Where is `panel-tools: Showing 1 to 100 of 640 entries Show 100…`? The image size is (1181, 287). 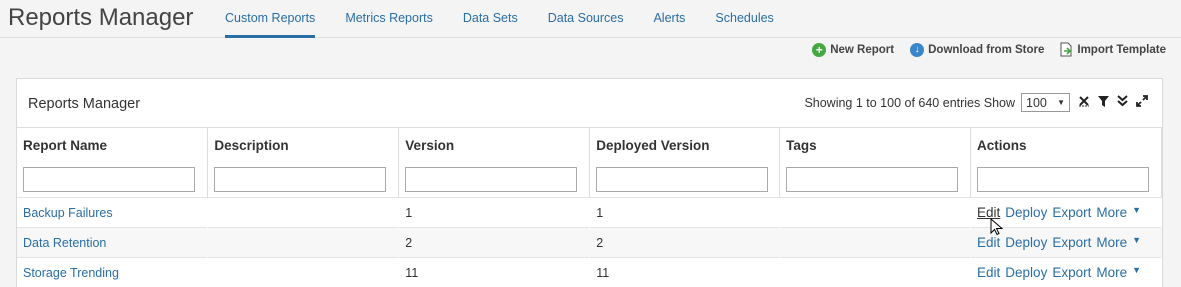
panel-tools: Showing 1 to 100 of 640 entries Show 100… is located at coordinates (976, 102).